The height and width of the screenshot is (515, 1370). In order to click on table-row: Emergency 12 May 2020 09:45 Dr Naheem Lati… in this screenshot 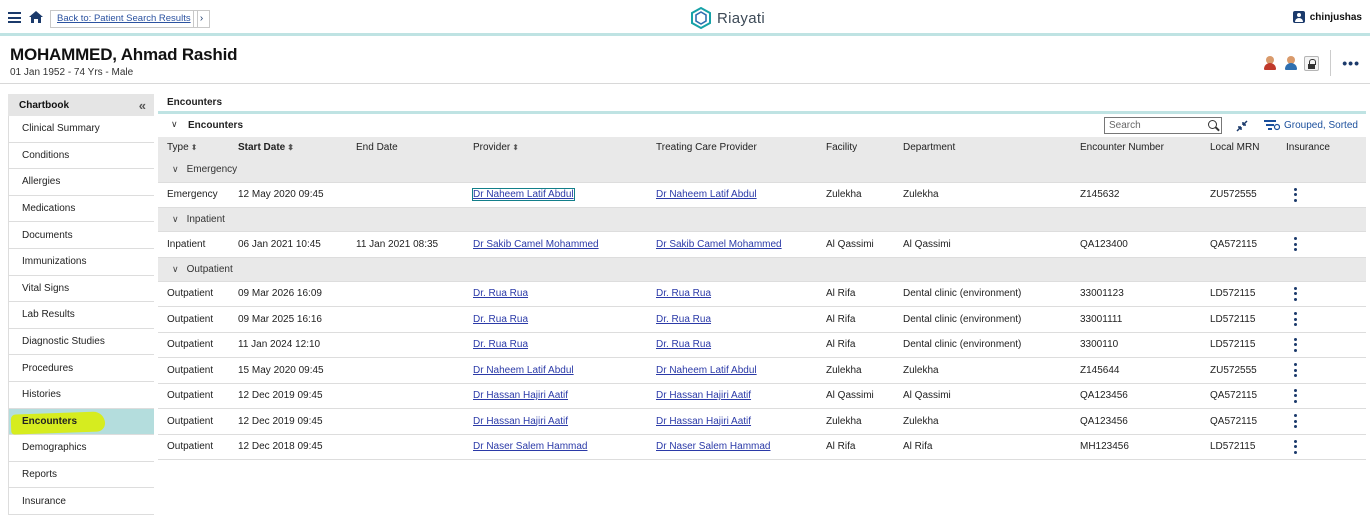, I will do `click(762, 195)`.